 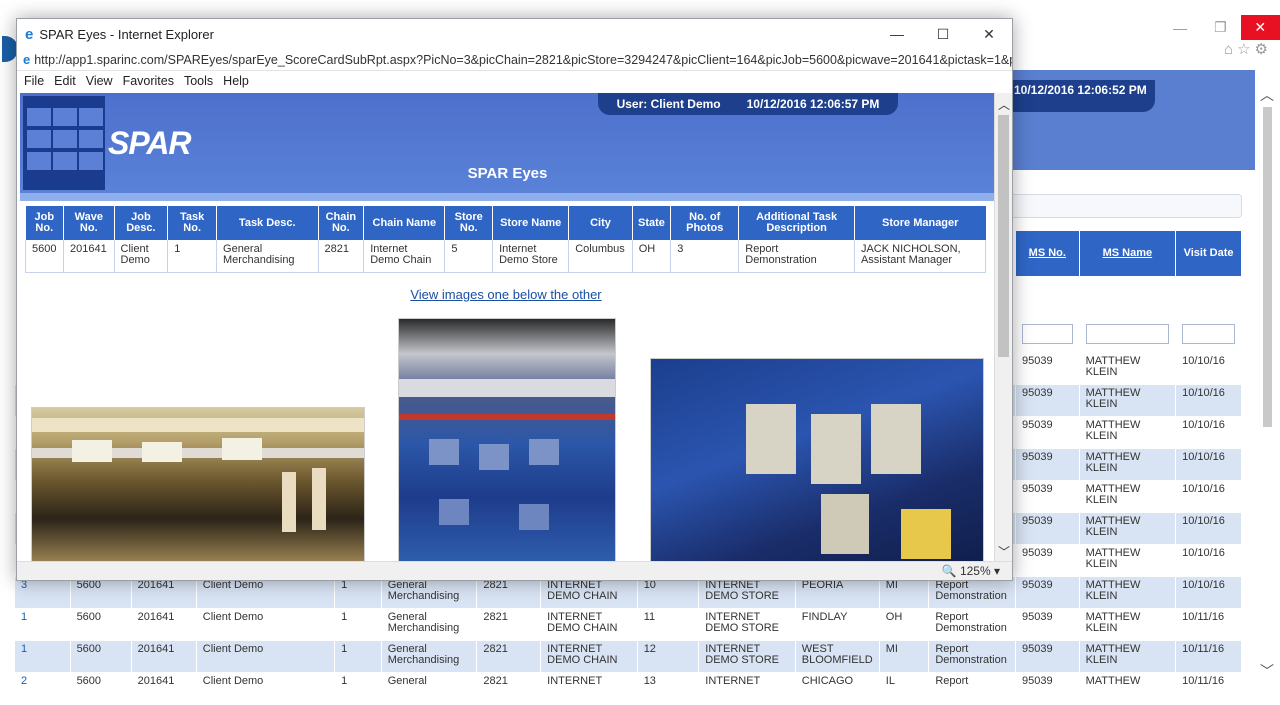 What do you see at coordinates (1127, 253) in the screenshot?
I see `column-header-ms-name: MS Name` at bounding box center [1127, 253].